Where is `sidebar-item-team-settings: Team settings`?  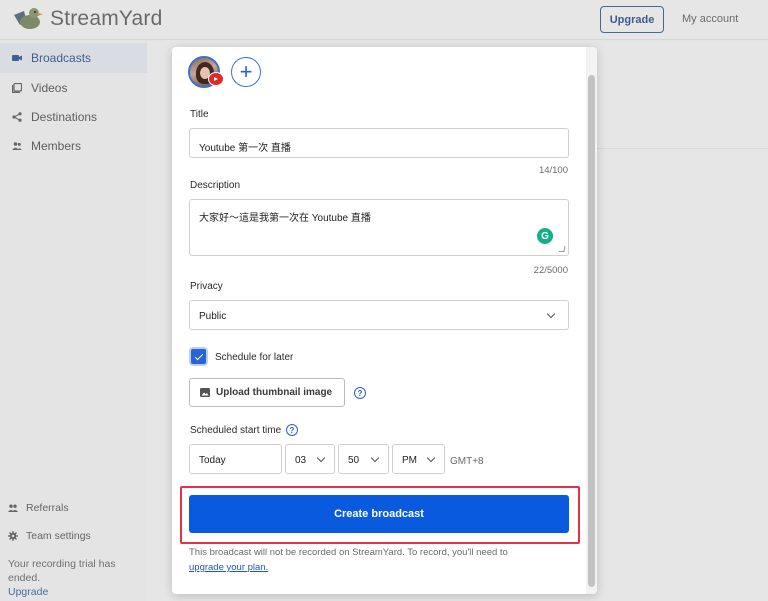 sidebar-item-team-settings: Team settings is located at coordinates (73, 536).